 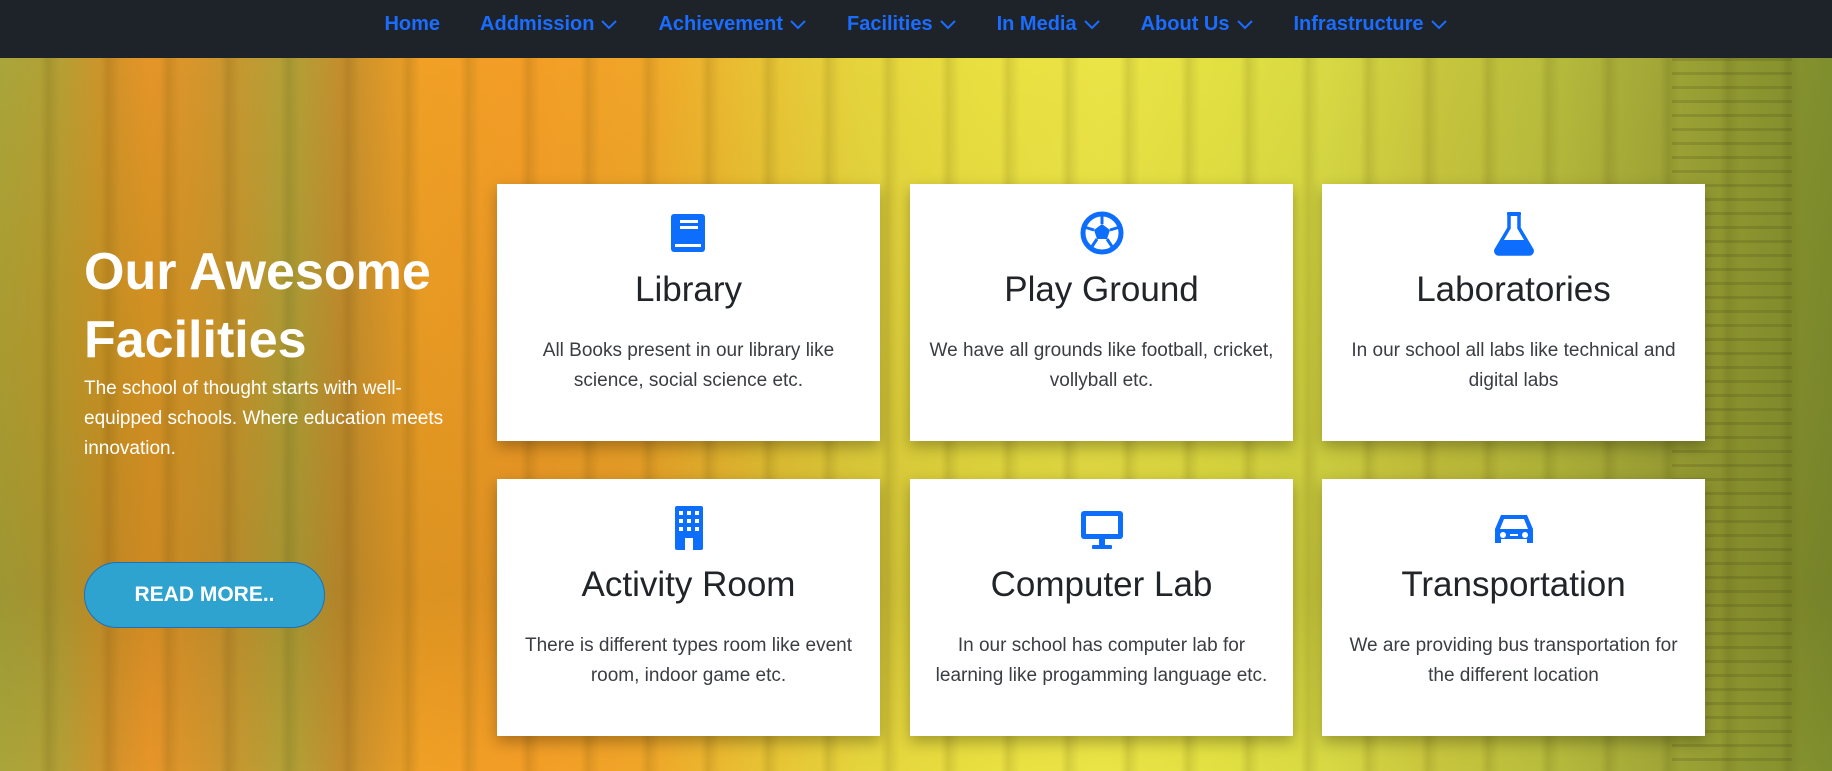 What do you see at coordinates (1101, 289) in the screenshot?
I see `facility-title: Play Ground` at bounding box center [1101, 289].